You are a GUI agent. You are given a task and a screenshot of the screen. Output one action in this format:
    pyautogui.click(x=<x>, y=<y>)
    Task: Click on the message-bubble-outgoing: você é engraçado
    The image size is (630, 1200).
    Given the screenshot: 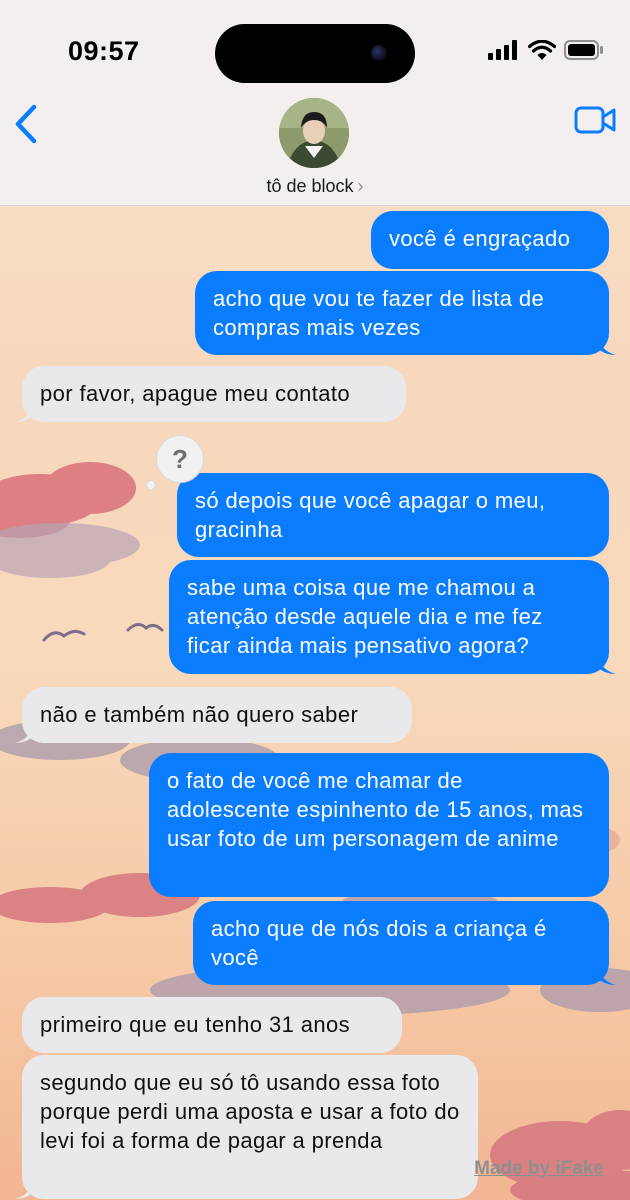 What is the action you would take?
    pyautogui.click(x=490, y=240)
    